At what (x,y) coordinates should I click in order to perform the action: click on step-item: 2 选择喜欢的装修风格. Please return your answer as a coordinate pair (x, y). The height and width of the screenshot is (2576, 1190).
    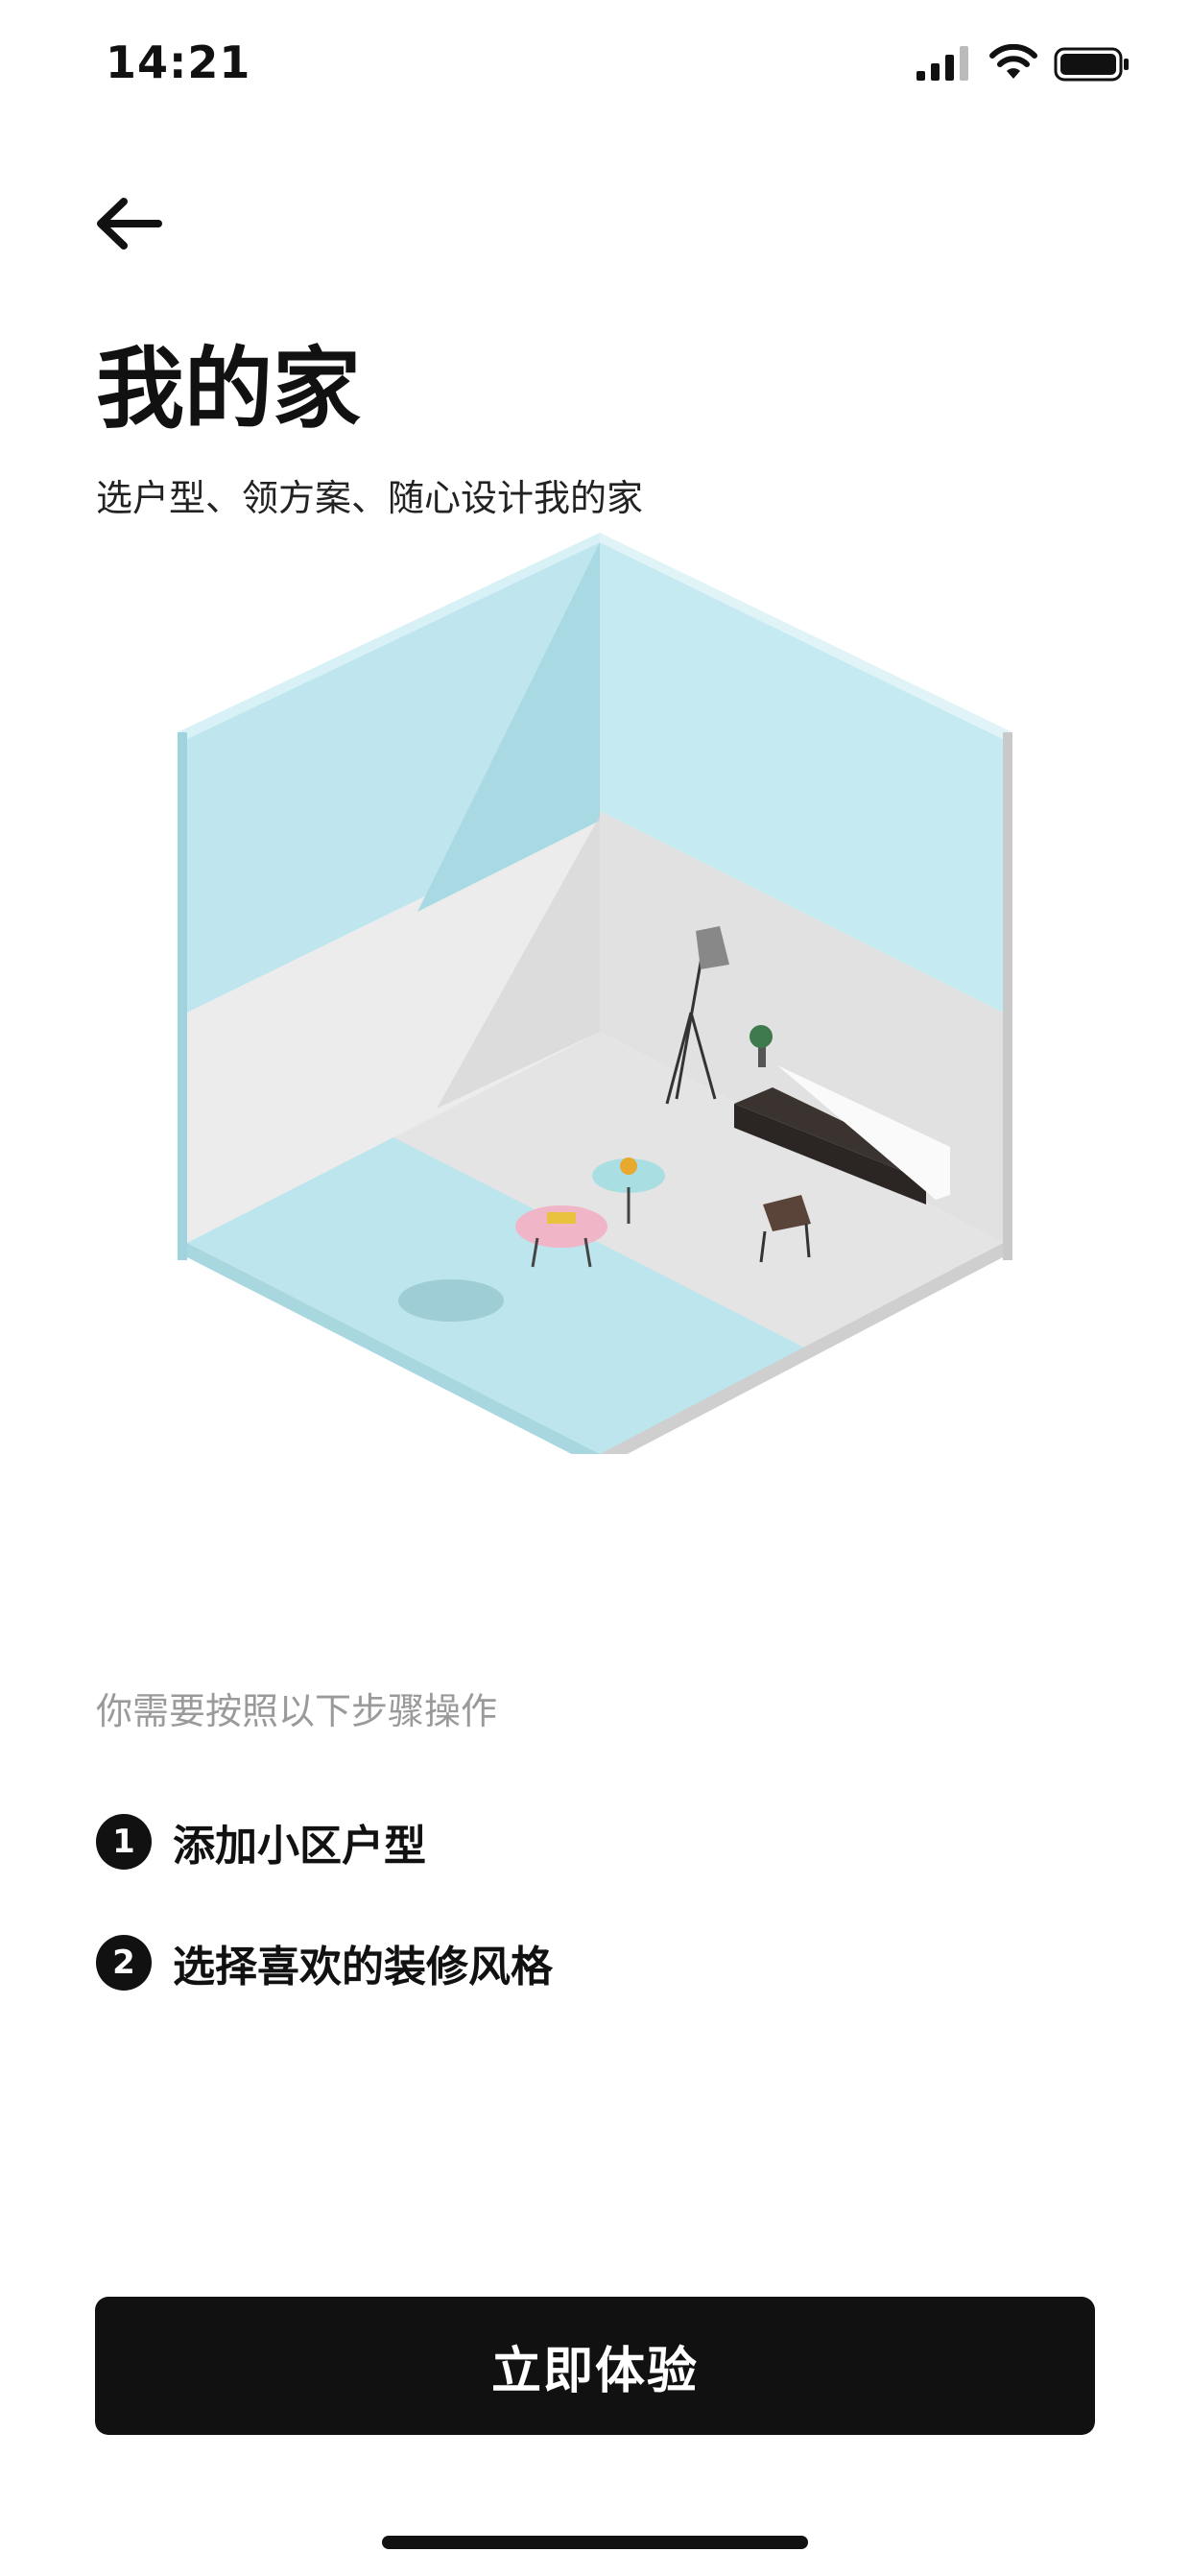
    Looking at the image, I should click on (324, 1962).